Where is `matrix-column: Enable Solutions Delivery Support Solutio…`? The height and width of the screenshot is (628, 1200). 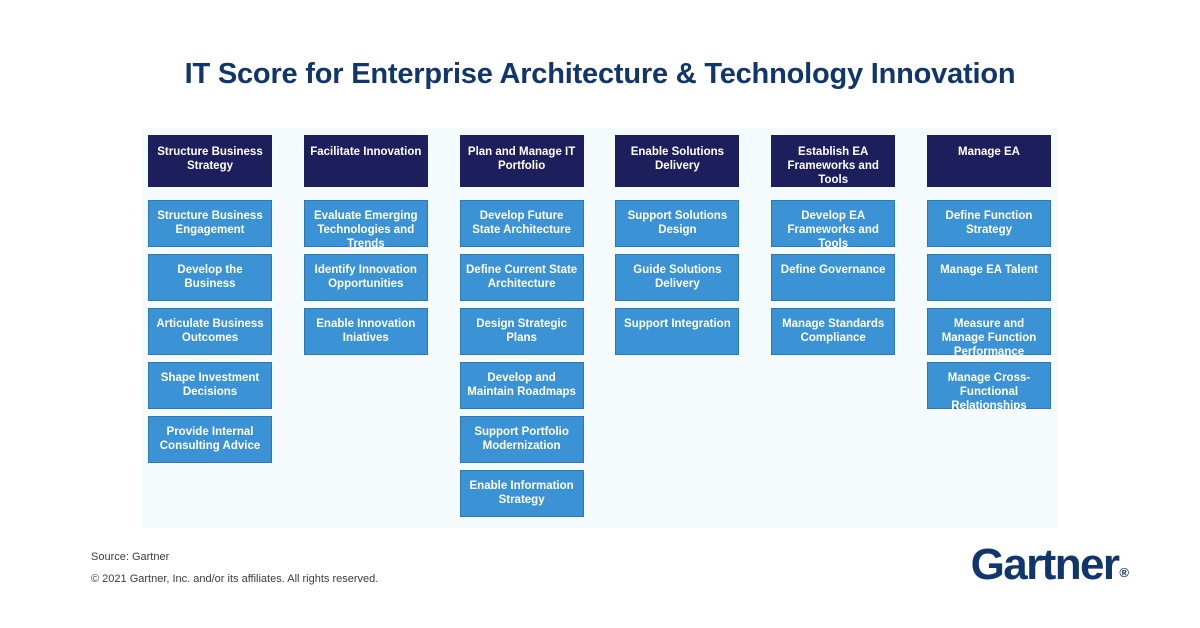
matrix-column: Enable Solutions Delivery Support Solutio… is located at coordinates (677, 331).